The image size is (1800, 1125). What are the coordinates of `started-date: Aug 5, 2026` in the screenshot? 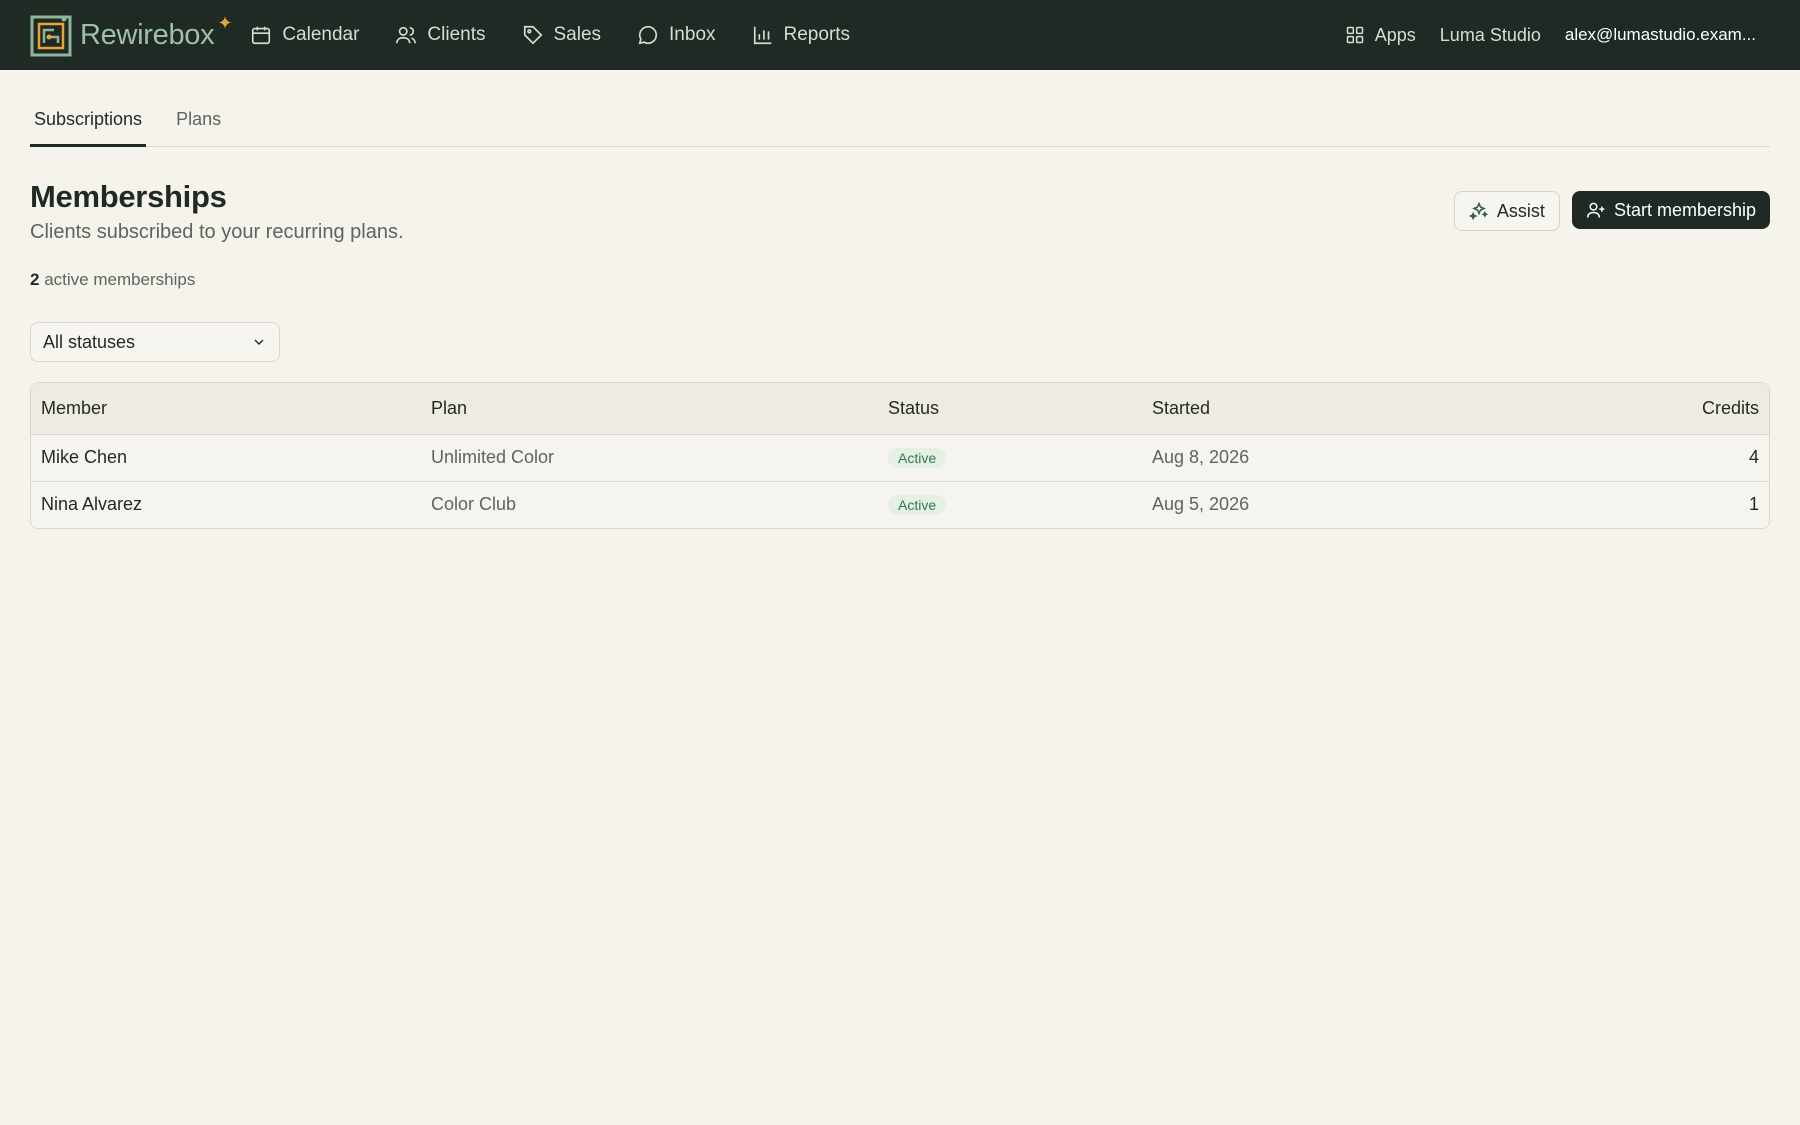 It's located at (1201, 504).